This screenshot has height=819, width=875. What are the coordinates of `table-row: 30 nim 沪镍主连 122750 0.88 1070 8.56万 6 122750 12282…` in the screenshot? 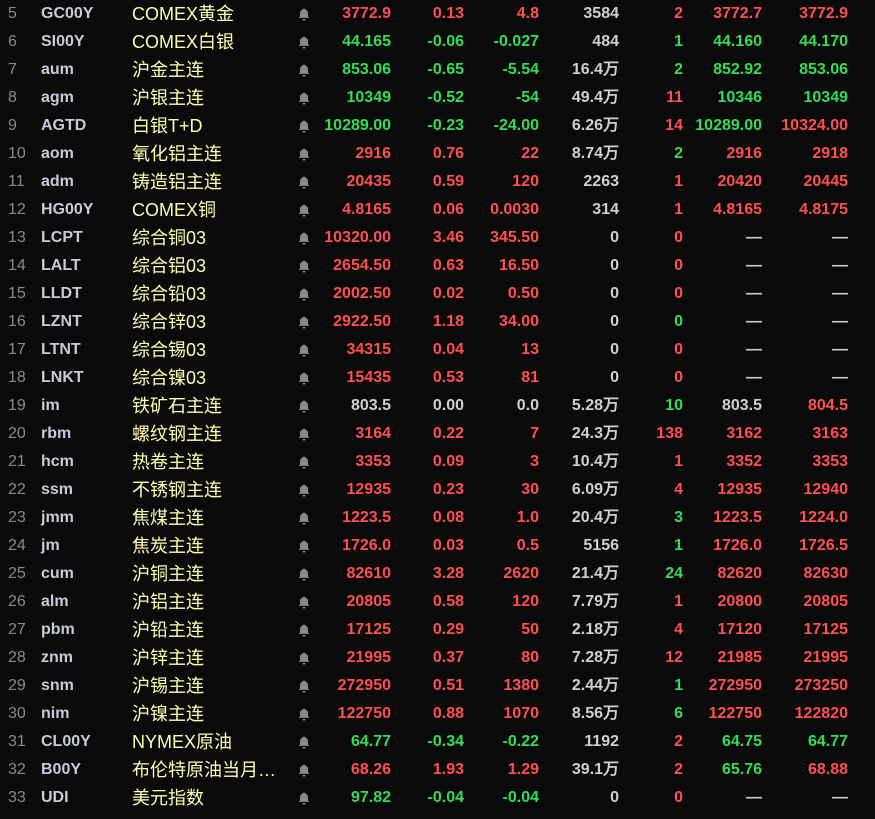 It's located at (437, 714).